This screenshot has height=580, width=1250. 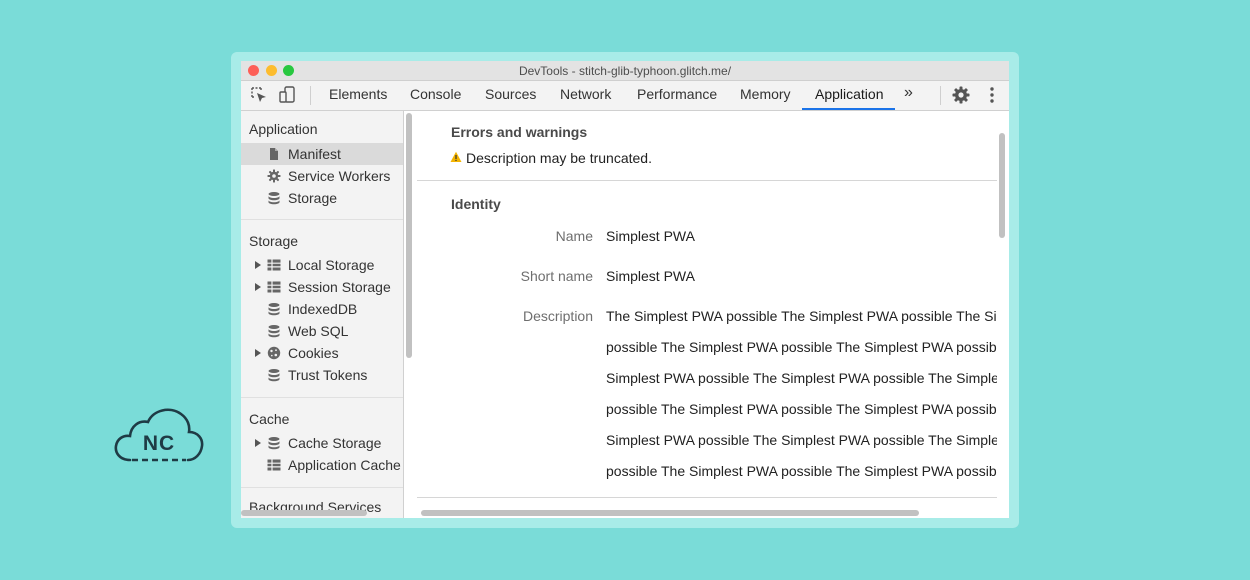 I want to click on sidebar-item-label: Application Cache, so click(x=344, y=465).